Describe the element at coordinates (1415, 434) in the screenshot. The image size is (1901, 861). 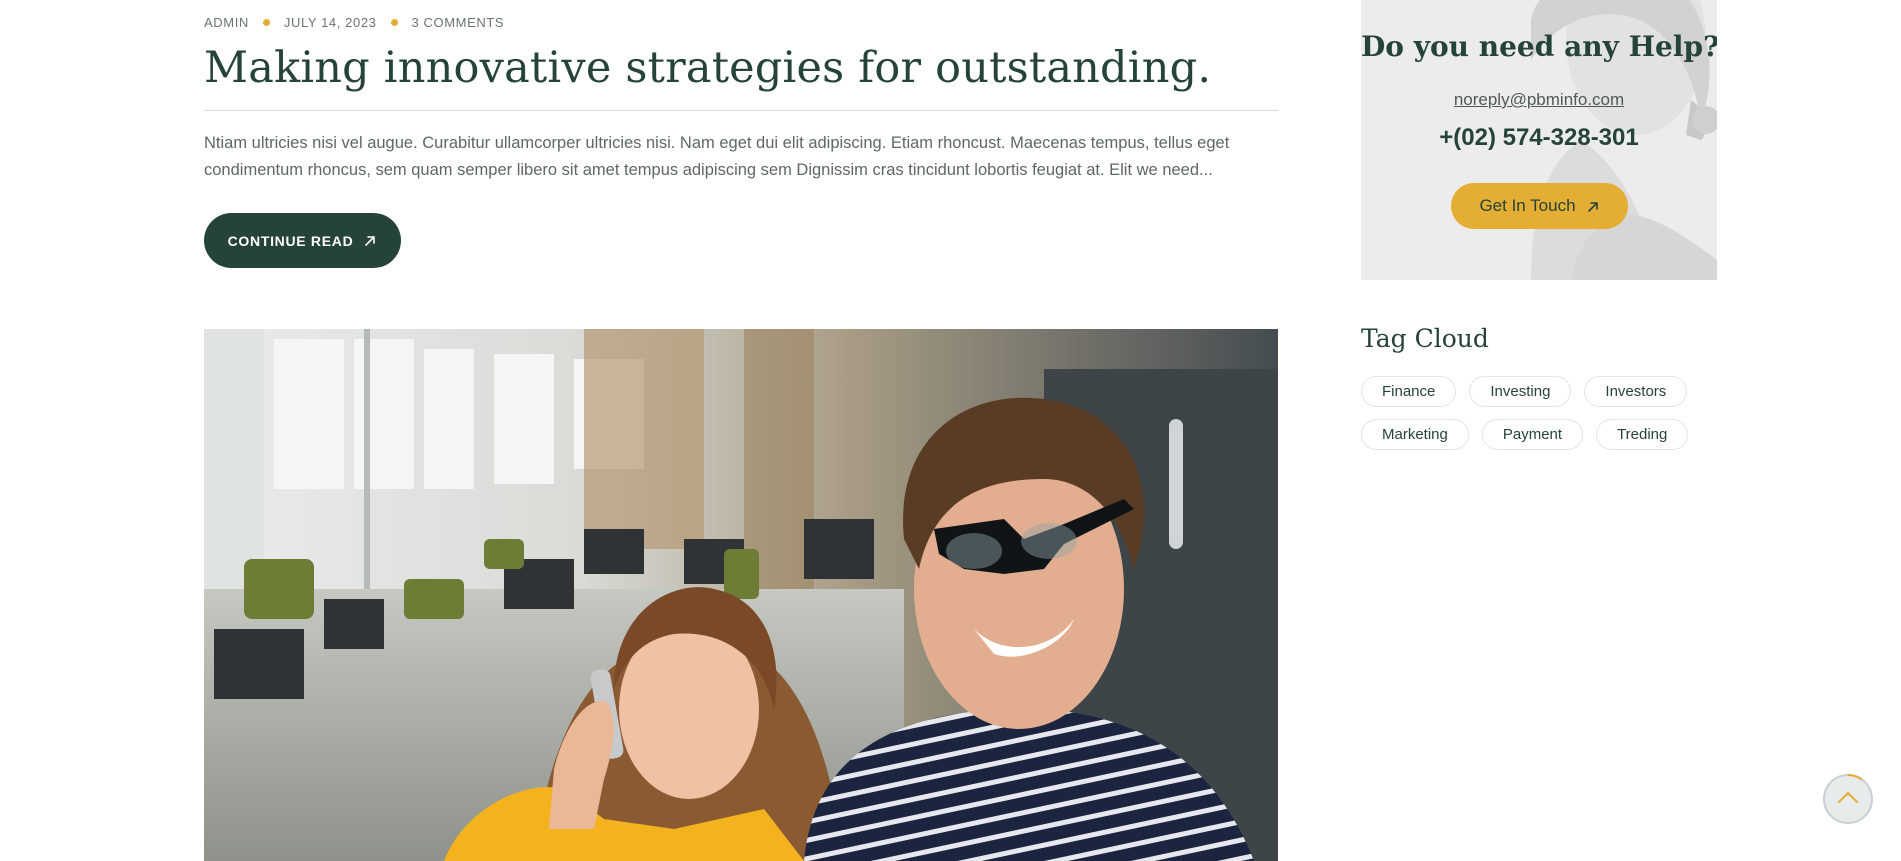
I see `tag-marketing: Marketing` at that location.